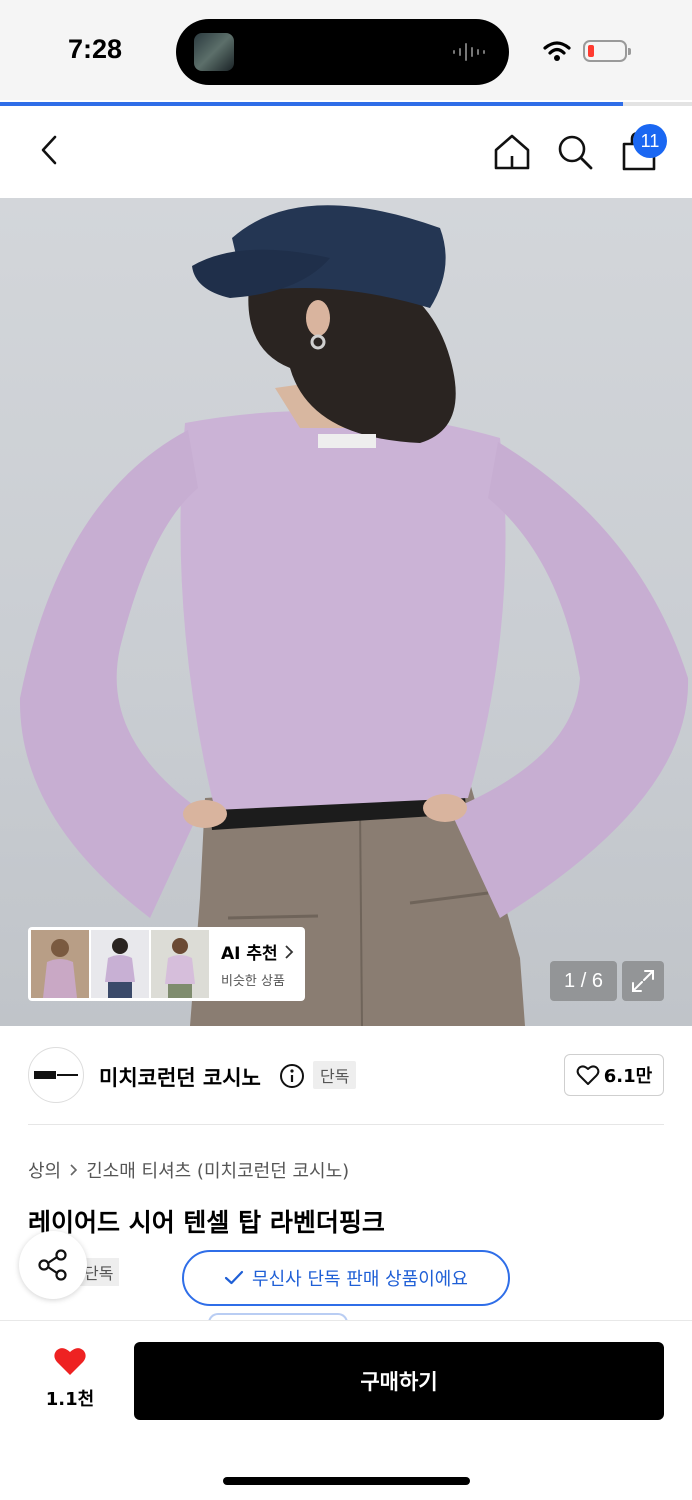  Describe the element at coordinates (346, 1124) in the screenshot. I see `divider` at that location.